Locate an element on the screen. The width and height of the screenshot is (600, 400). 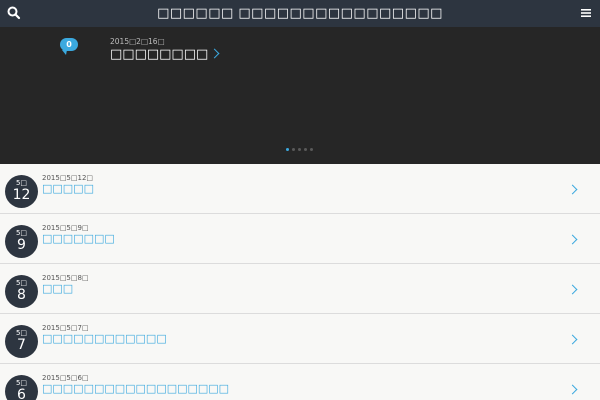
calendar-date-badge: 5□ 12 is located at coordinates (21, 191).